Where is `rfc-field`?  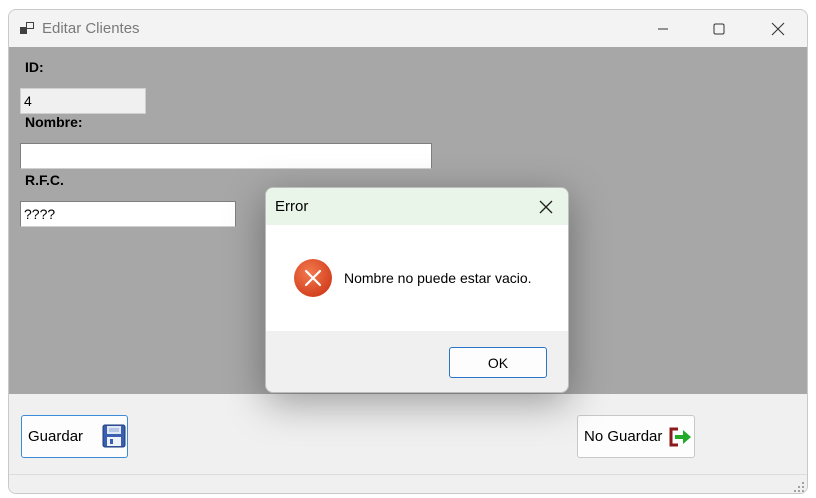
rfc-field is located at coordinates (128, 214).